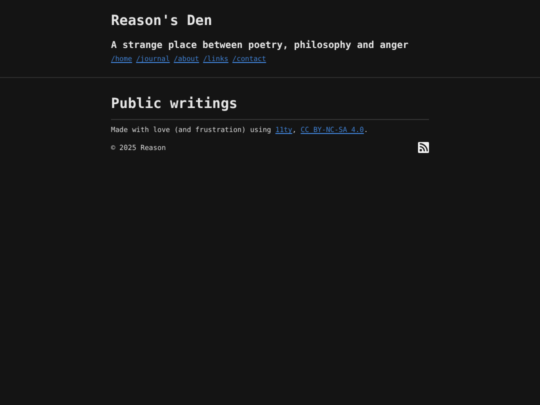  What do you see at coordinates (260, 45) in the screenshot?
I see `site-tagline: A strange place between poetry, philosophy and anger` at bounding box center [260, 45].